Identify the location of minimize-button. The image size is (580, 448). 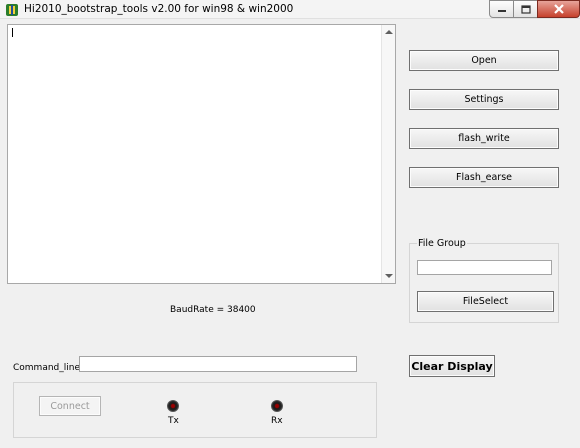
(501, 9).